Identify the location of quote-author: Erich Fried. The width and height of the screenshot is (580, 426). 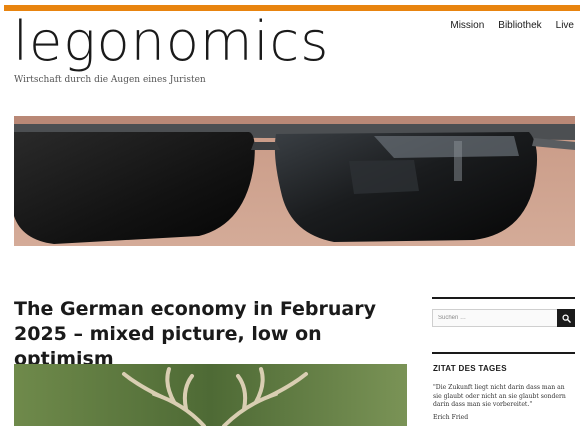
(451, 417).